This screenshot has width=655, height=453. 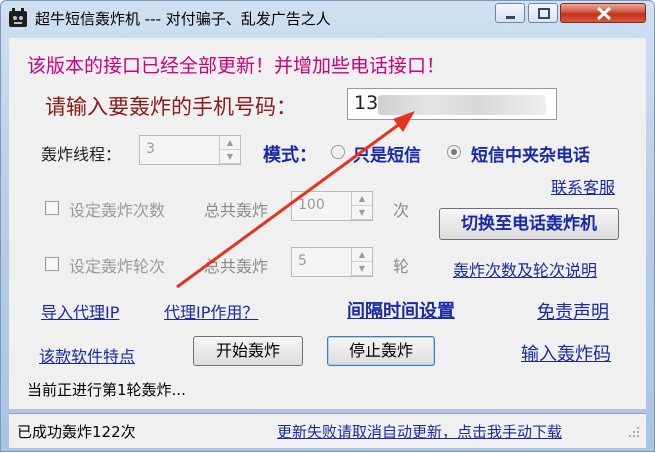 I want to click on count-unit: 次, so click(x=401, y=210).